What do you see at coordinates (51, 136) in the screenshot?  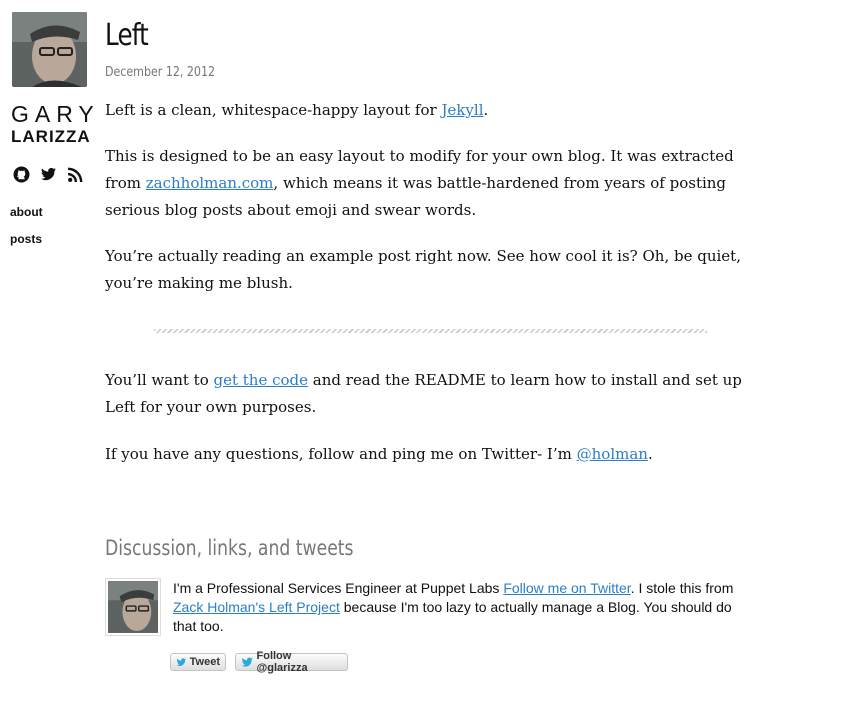 I see `author-last-name: LARIZZA` at bounding box center [51, 136].